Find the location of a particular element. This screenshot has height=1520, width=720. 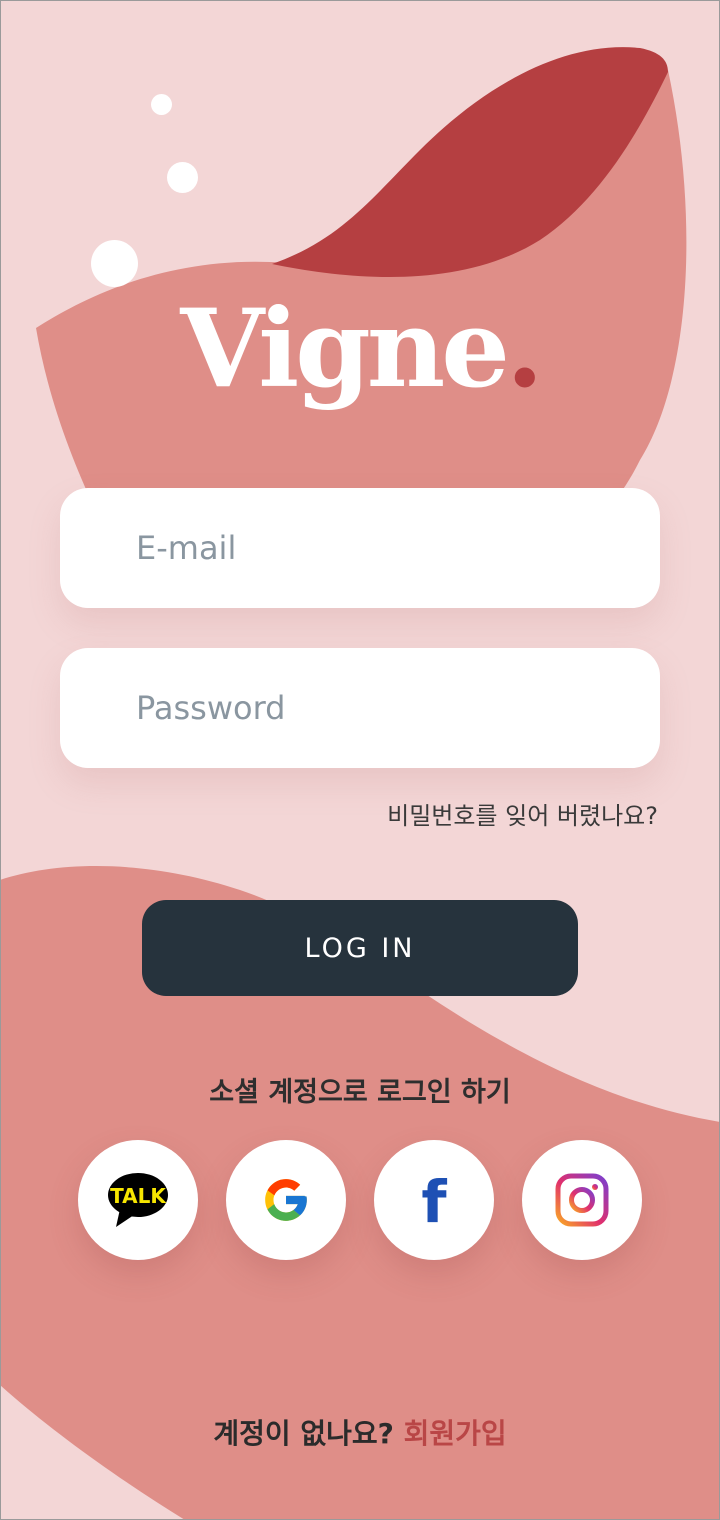

signup-prompt: 계정이 없나요? 회원가입 is located at coordinates (360, 1432).